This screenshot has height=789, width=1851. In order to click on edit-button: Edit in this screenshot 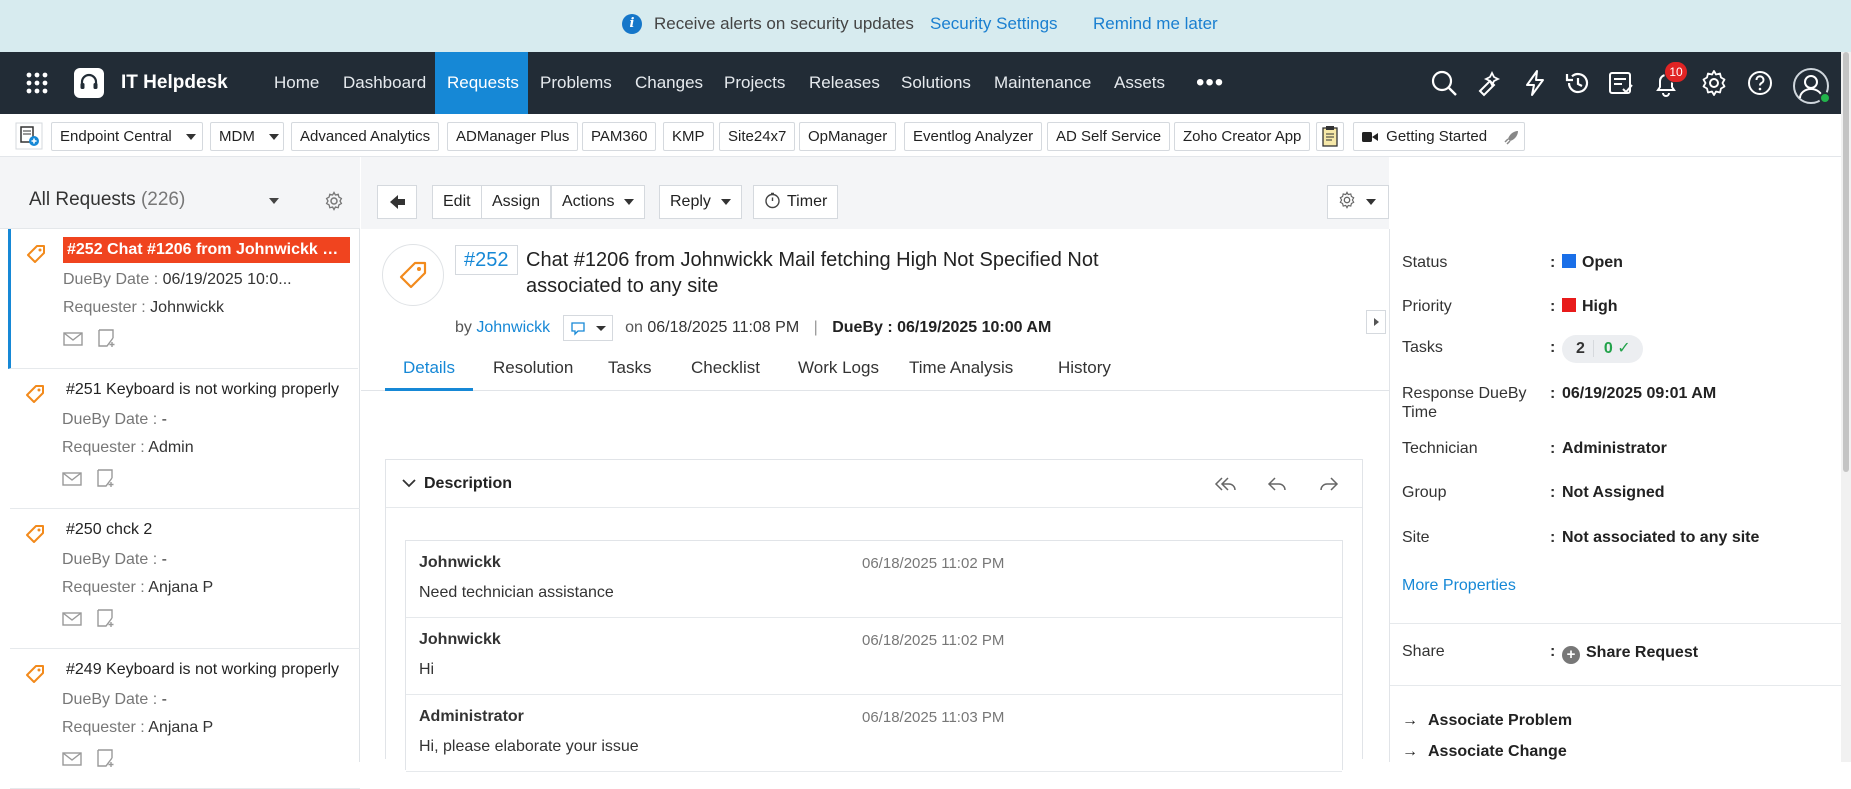, I will do `click(457, 202)`.